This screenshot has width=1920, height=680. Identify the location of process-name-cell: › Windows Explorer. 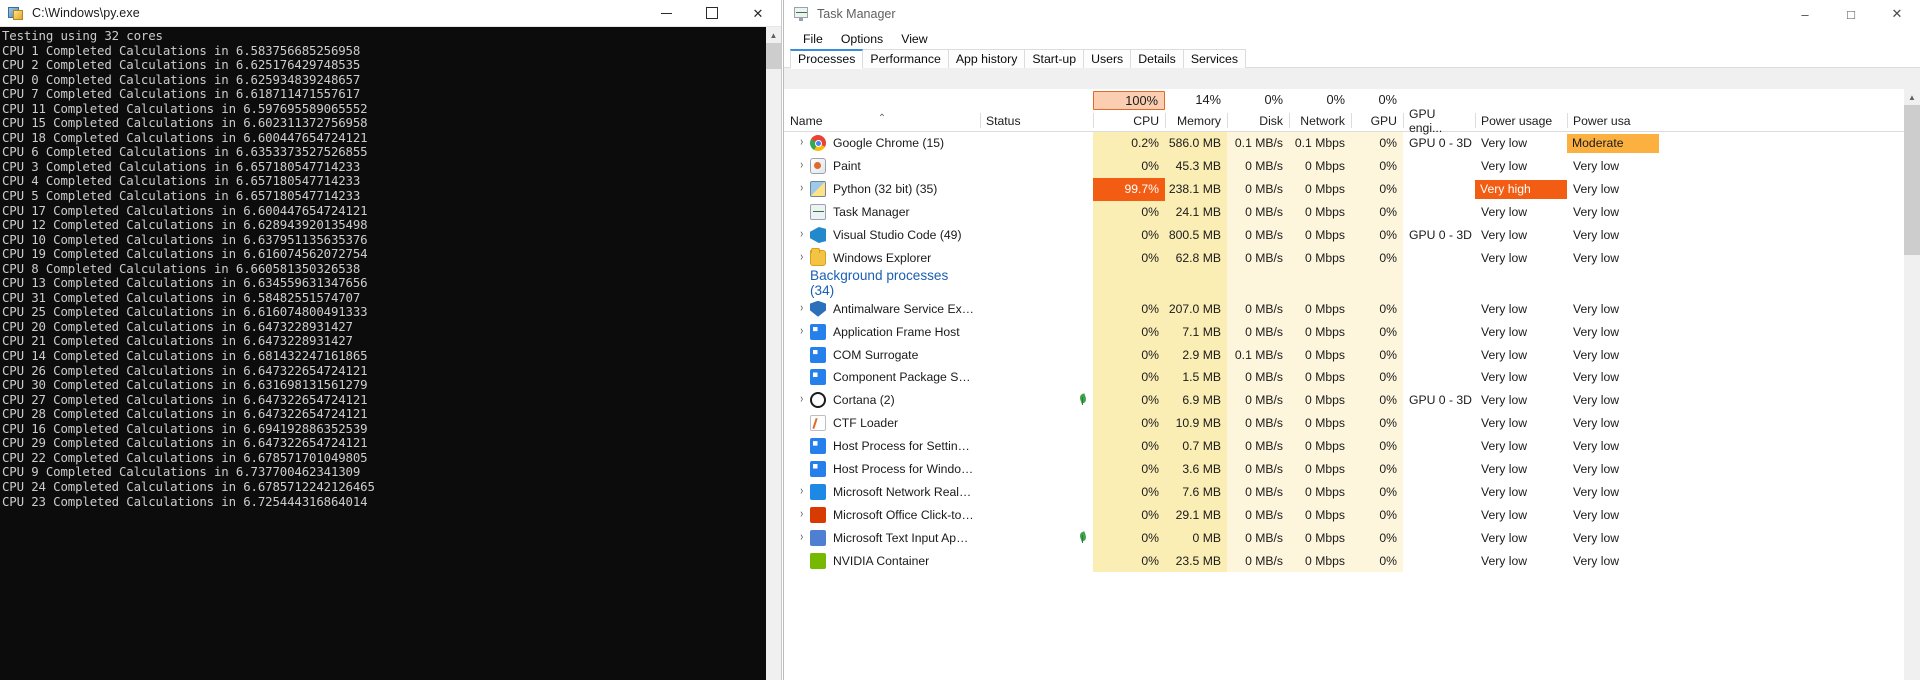
(882, 257).